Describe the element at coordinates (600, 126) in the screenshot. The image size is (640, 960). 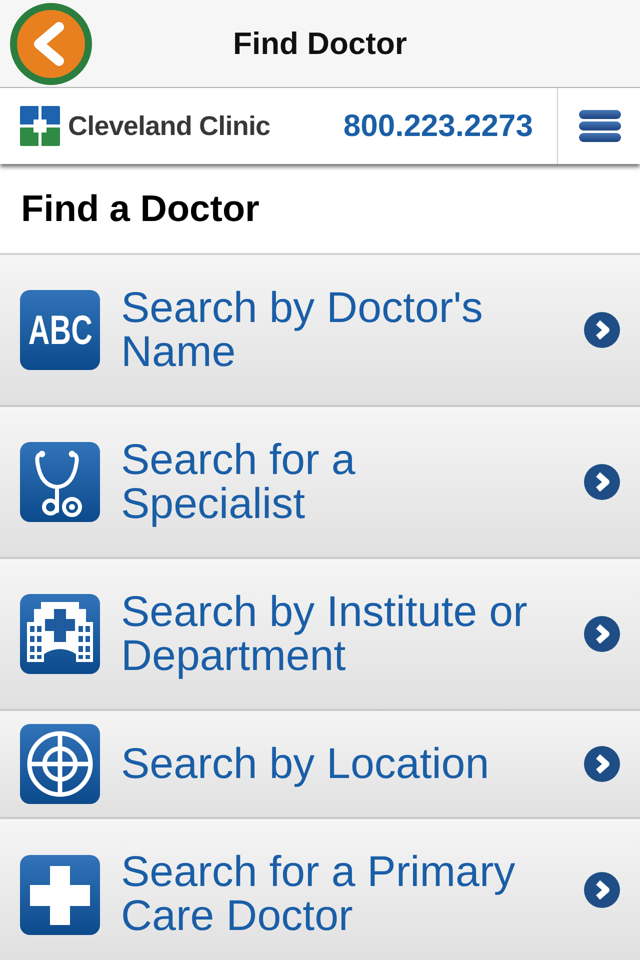
I see `menu-icon` at that location.